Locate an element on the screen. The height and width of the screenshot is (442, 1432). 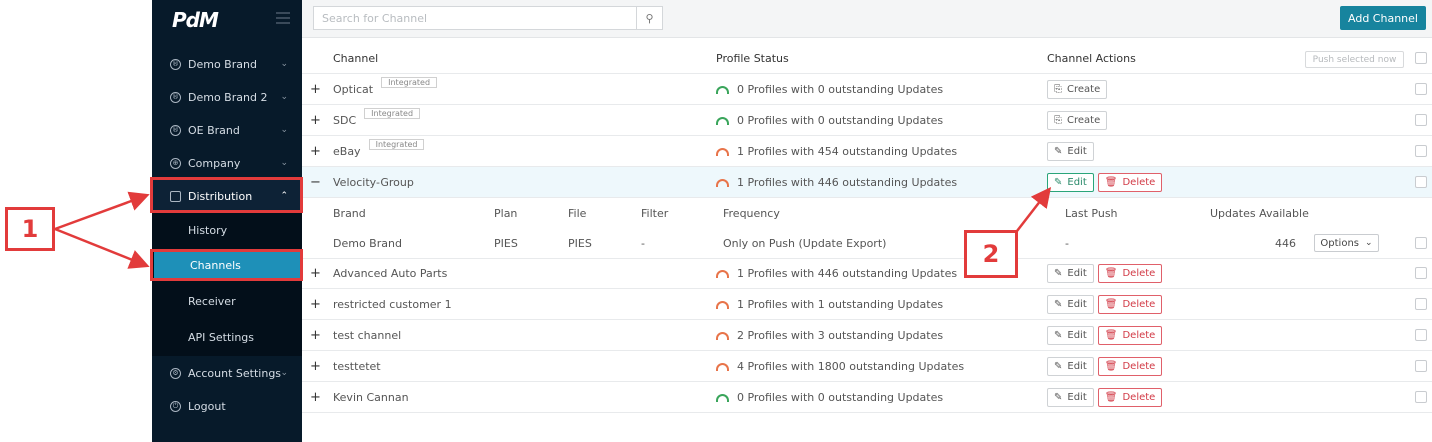
sub-header-updates-available: Updates Available is located at coordinates (1259, 213).